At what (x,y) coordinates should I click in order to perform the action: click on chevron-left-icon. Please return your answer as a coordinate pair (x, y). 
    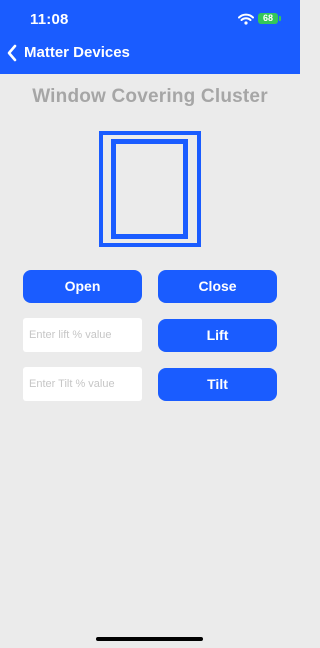
    Looking at the image, I should click on (12, 55).